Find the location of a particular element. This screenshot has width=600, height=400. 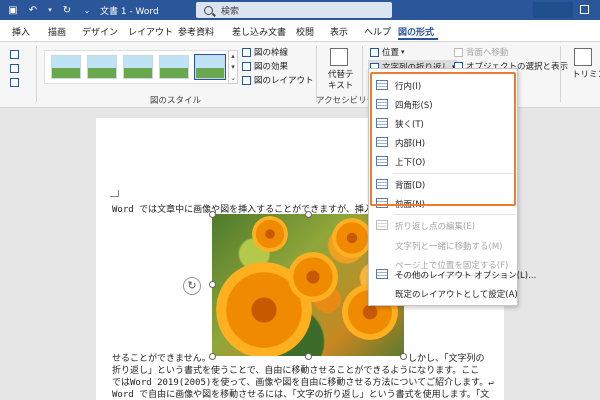

crop-label: トリミング is located at coordinates (586, 74).